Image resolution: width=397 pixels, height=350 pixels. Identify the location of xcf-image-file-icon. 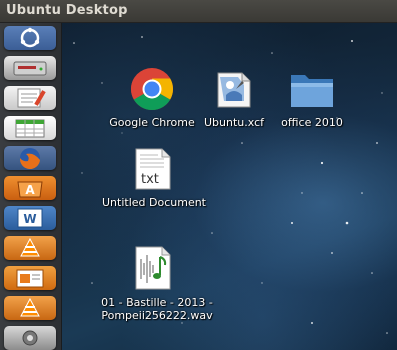
(234, 90).